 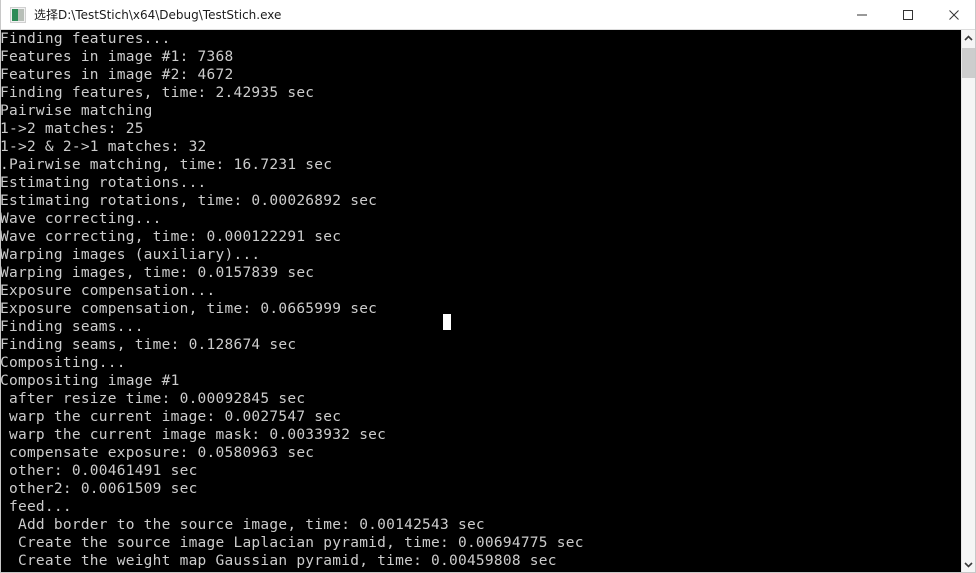 What do you see at coordinates (968, 38) in the screenshot?
I see `chevron-up-icon` at bounding box center [968, 38].